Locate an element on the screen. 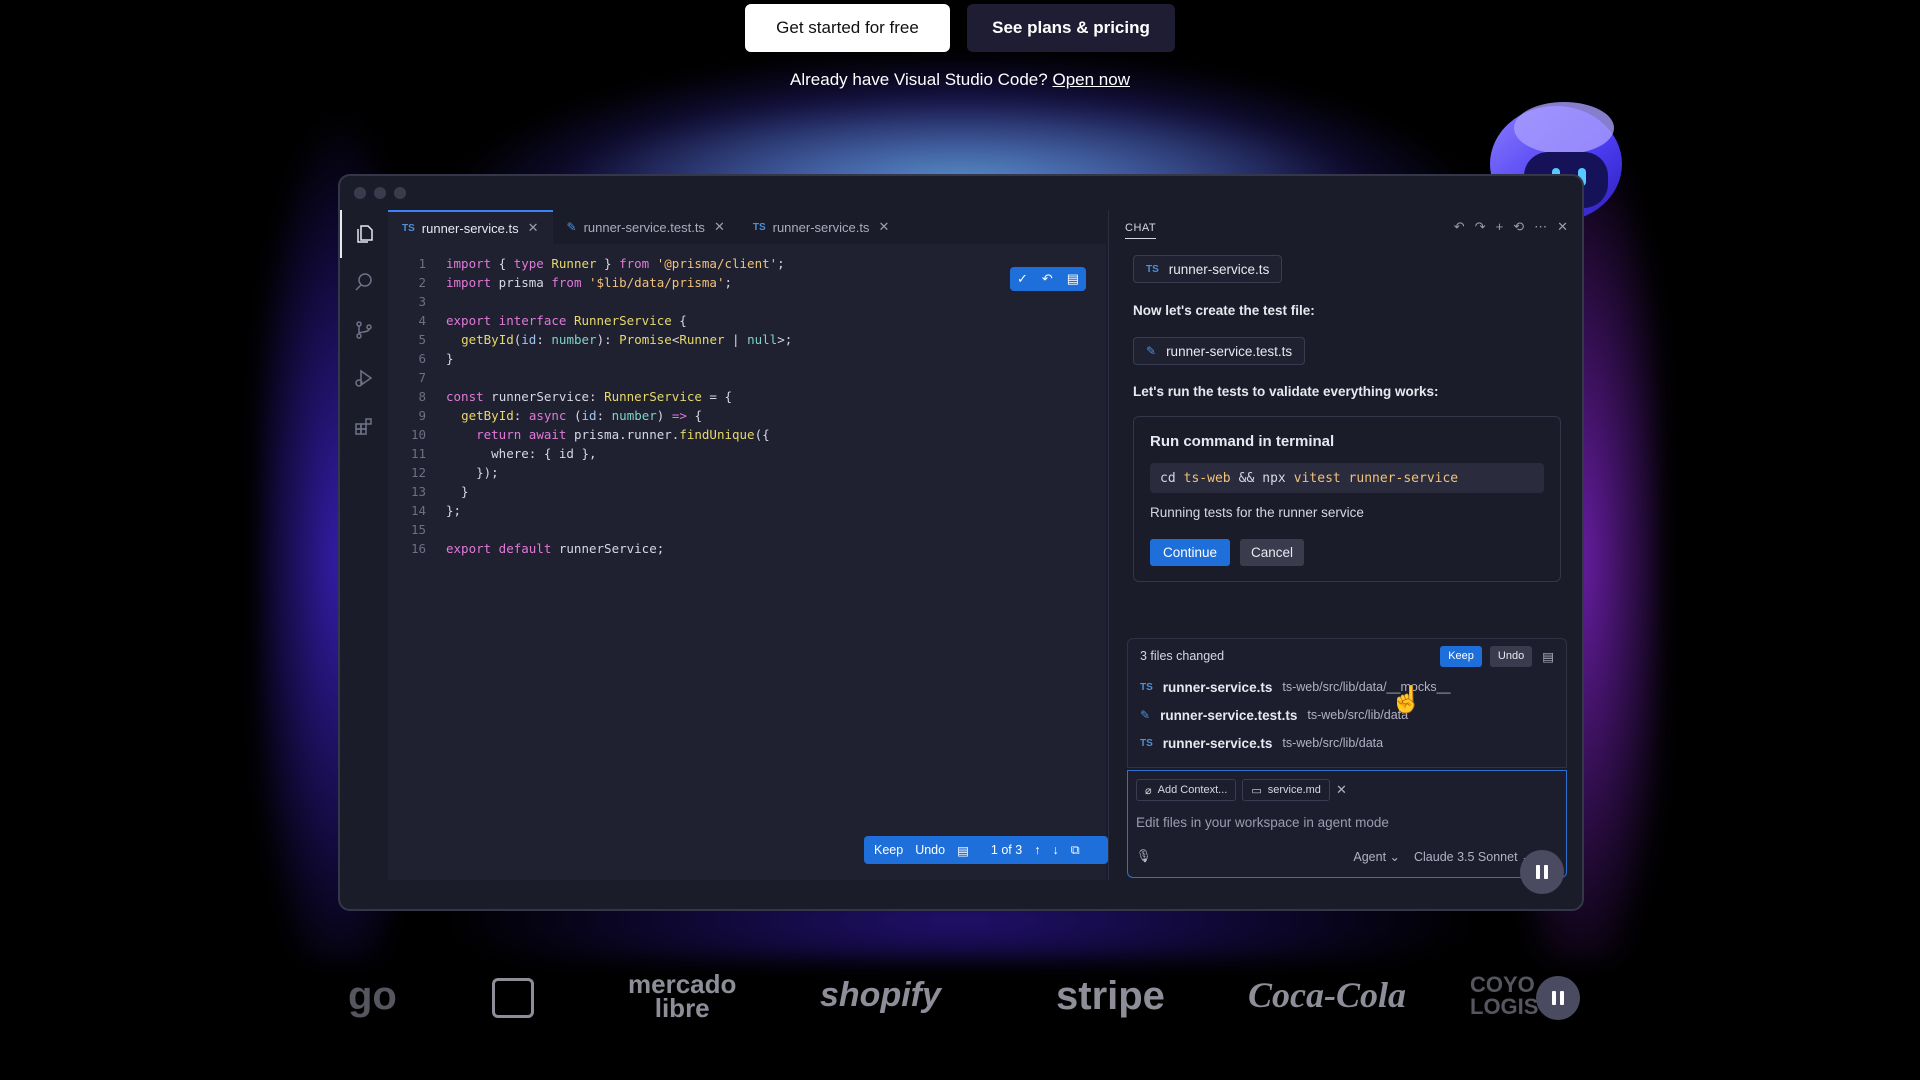 Image resolution: width=1920 pixels, height=1080 pixels. source-control-icon is located at coordinates (364, 330).